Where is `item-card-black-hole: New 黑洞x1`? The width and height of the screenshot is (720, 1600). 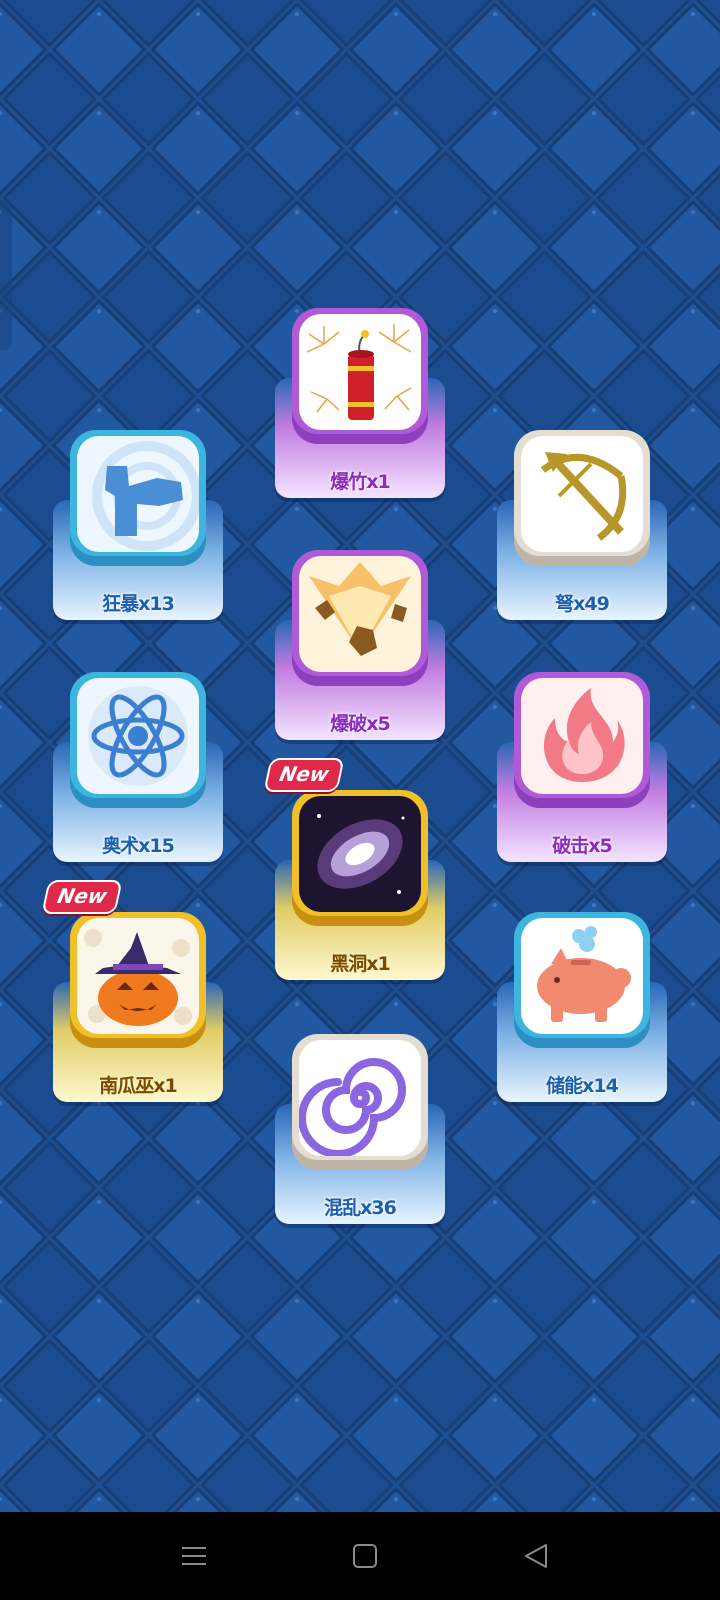 item-card-black-hole: New 黑洞x1 is located at coordinates (354, 869).